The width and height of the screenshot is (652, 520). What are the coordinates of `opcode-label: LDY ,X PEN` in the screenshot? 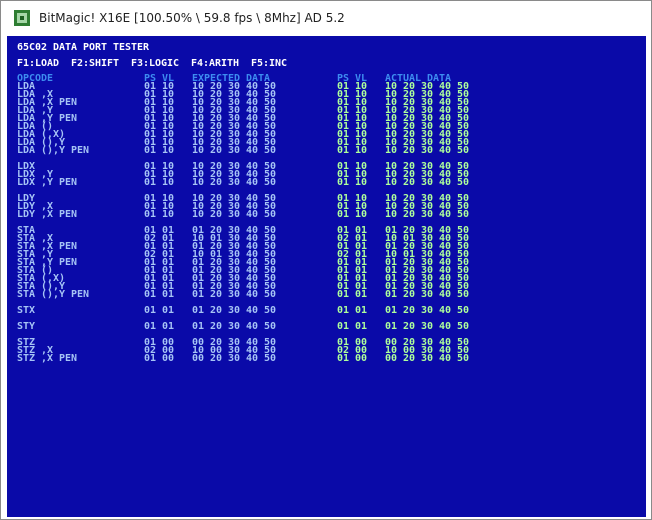 It's located at (47, 214).